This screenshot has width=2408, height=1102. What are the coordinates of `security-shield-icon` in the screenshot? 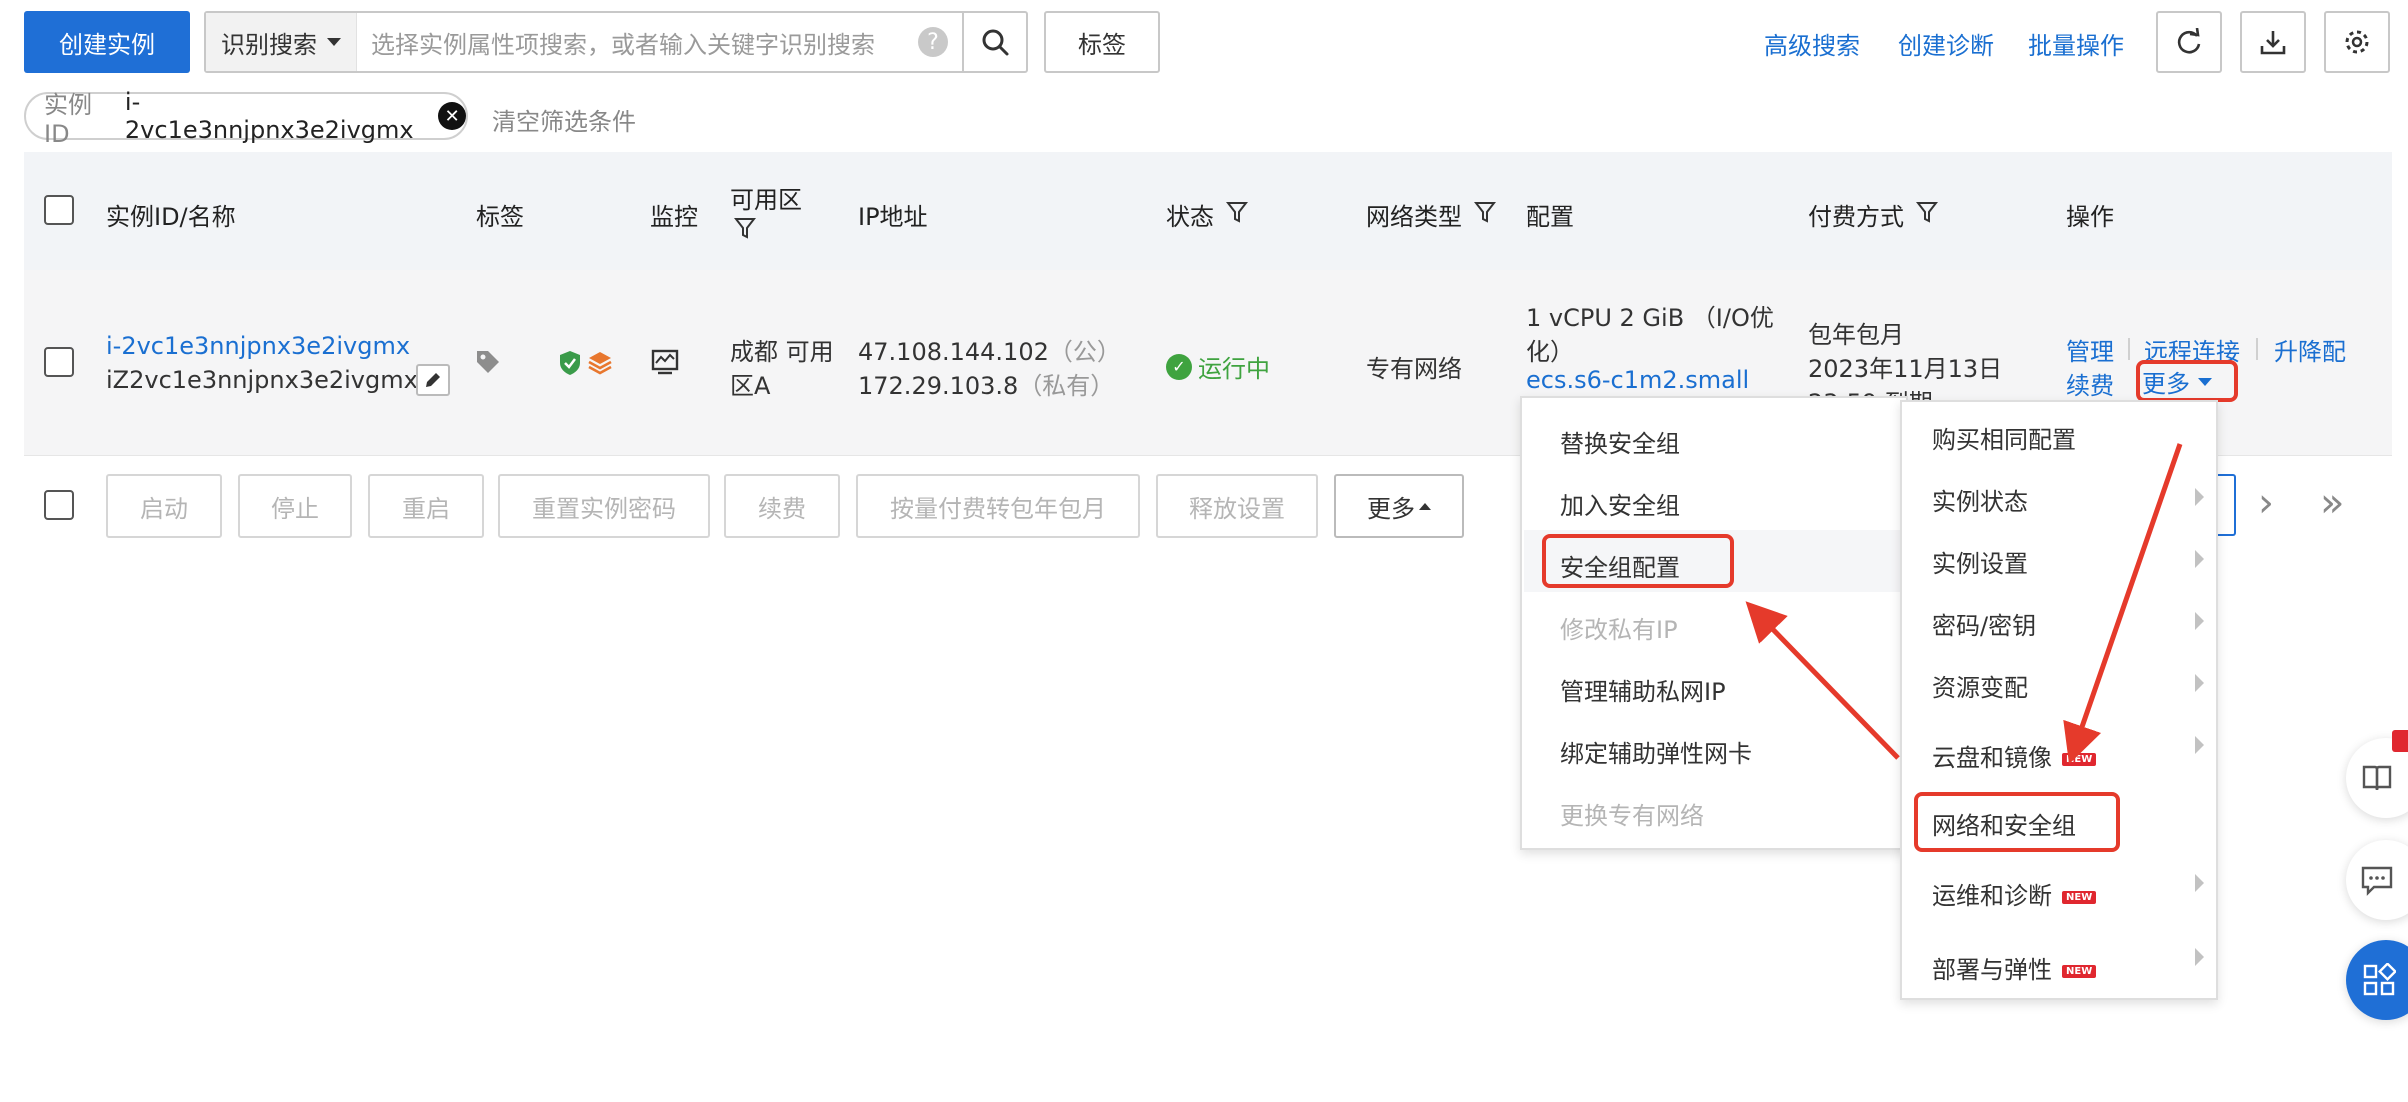 It's located at (570, 363).